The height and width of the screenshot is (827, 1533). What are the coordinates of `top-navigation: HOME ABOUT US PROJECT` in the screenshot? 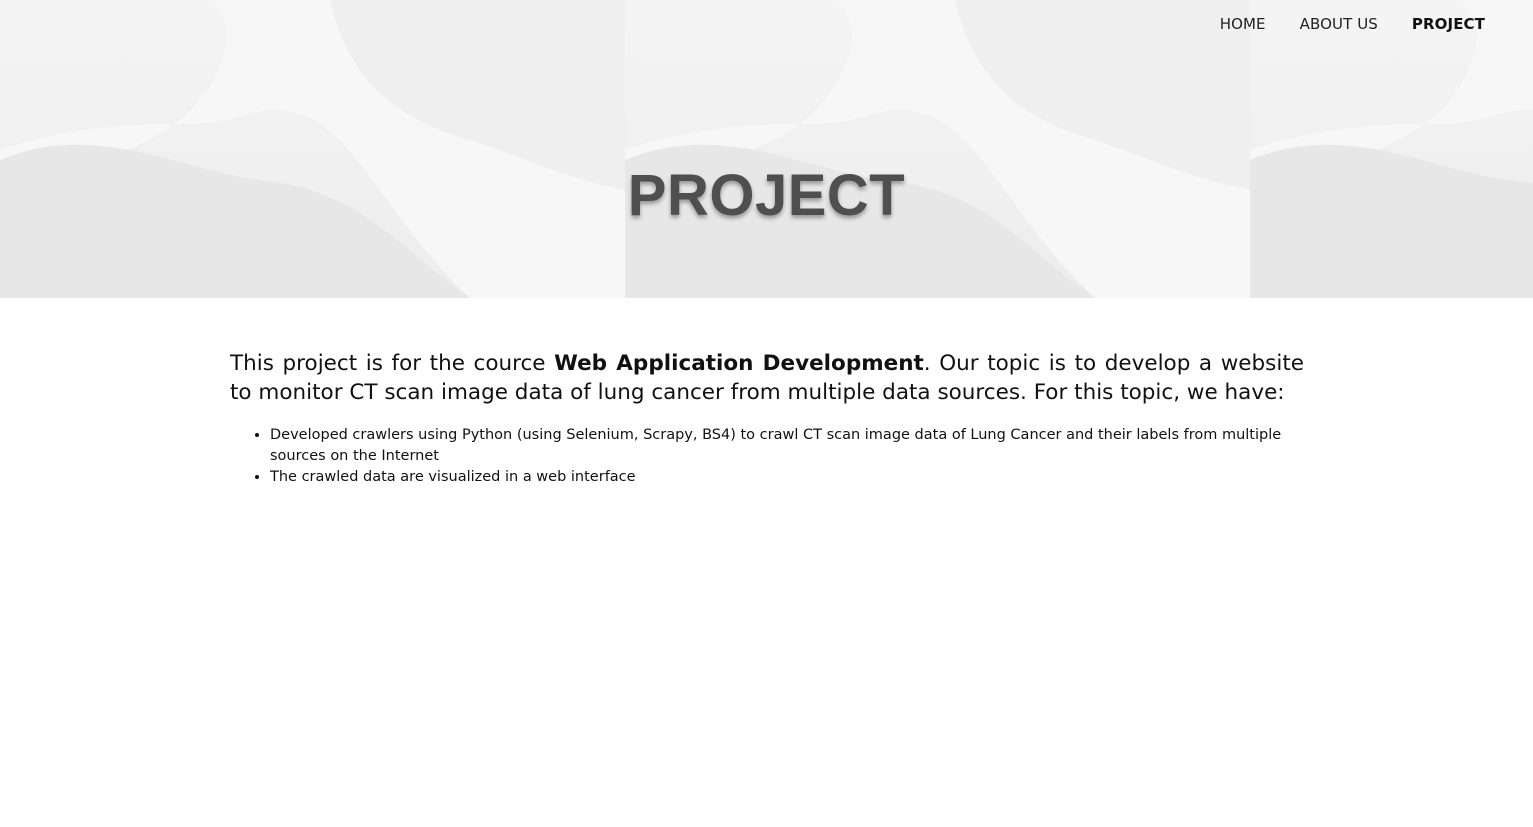 It's located at (1352, 24).